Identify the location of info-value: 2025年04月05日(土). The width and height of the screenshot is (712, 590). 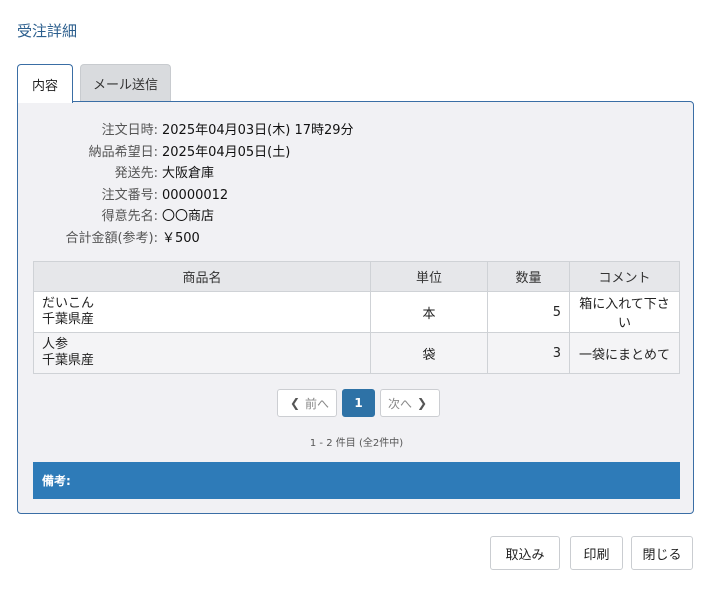
(226, 152).